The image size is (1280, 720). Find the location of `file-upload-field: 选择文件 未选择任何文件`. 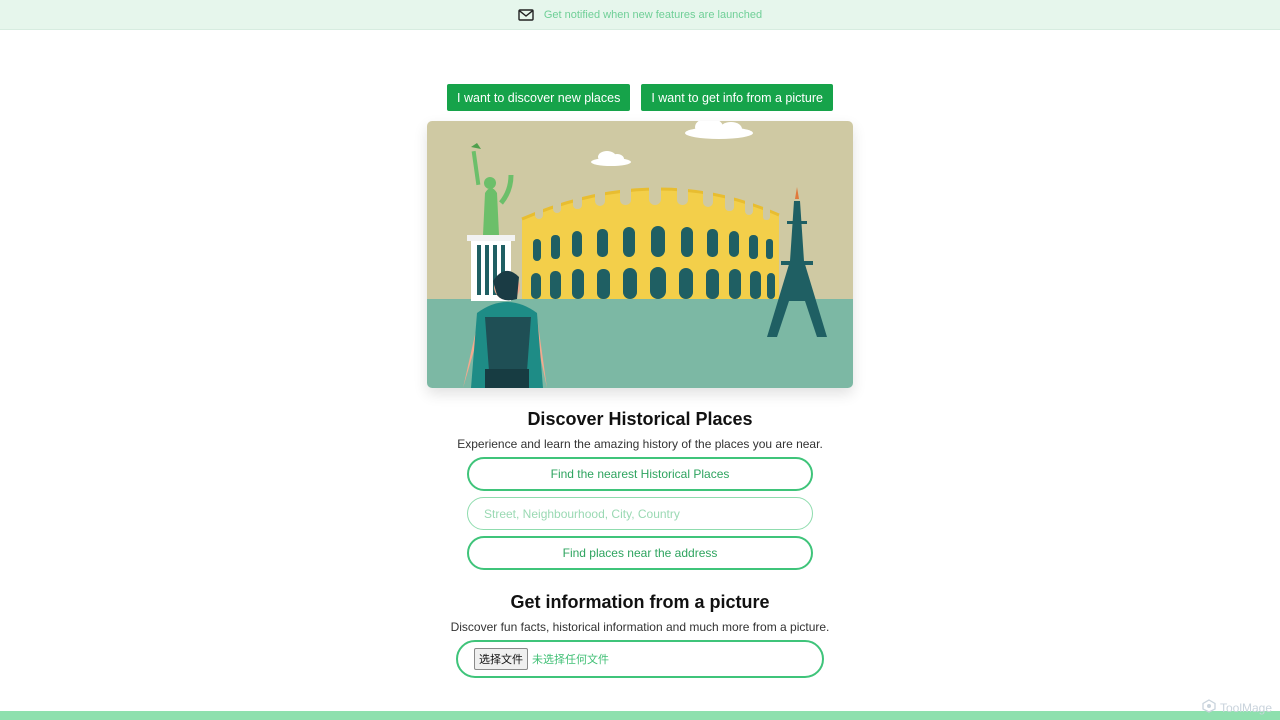

file-upload-field: 选择文件 未选择任何文件 is located at coordinates (640, 659).